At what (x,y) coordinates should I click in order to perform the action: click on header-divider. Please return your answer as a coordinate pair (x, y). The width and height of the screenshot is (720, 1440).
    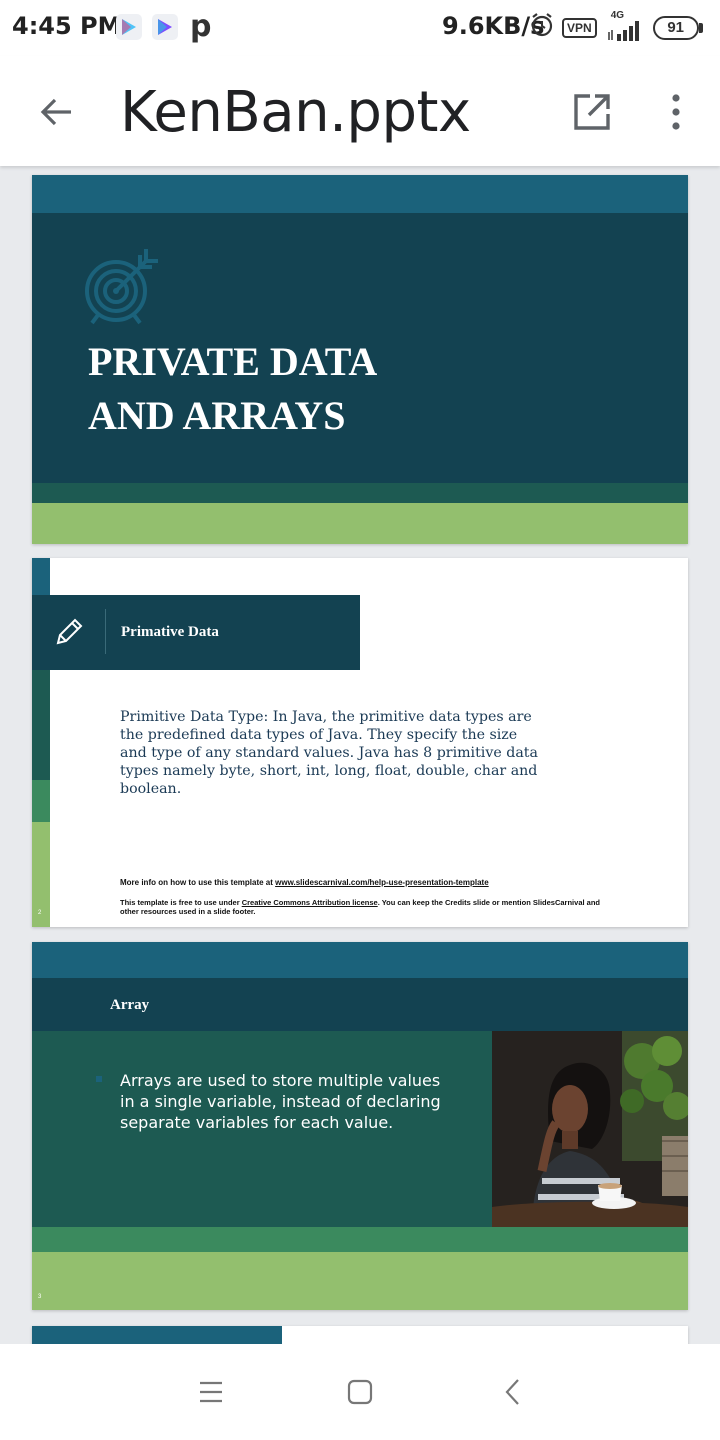
    Looking at the image, I should click on (105, 631).